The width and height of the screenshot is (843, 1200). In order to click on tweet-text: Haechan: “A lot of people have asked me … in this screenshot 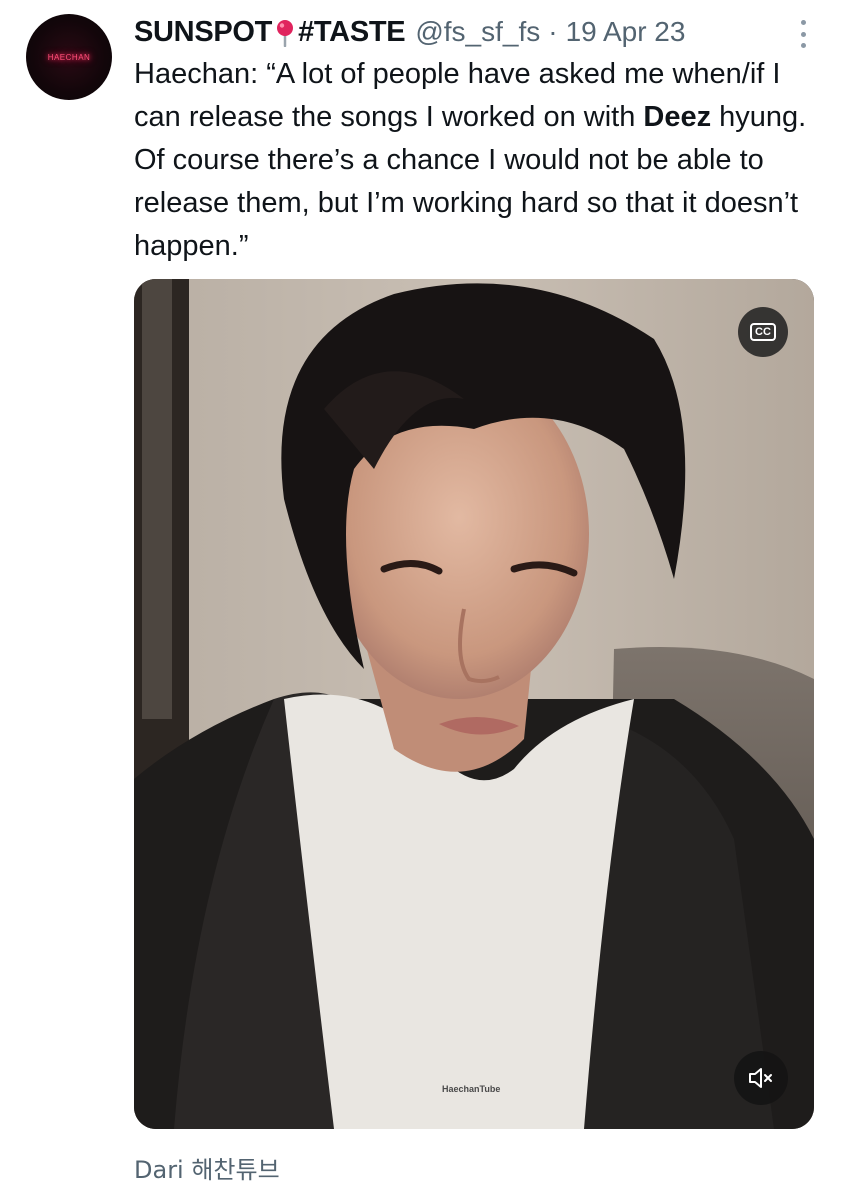, I will do `click(474, 160)`.